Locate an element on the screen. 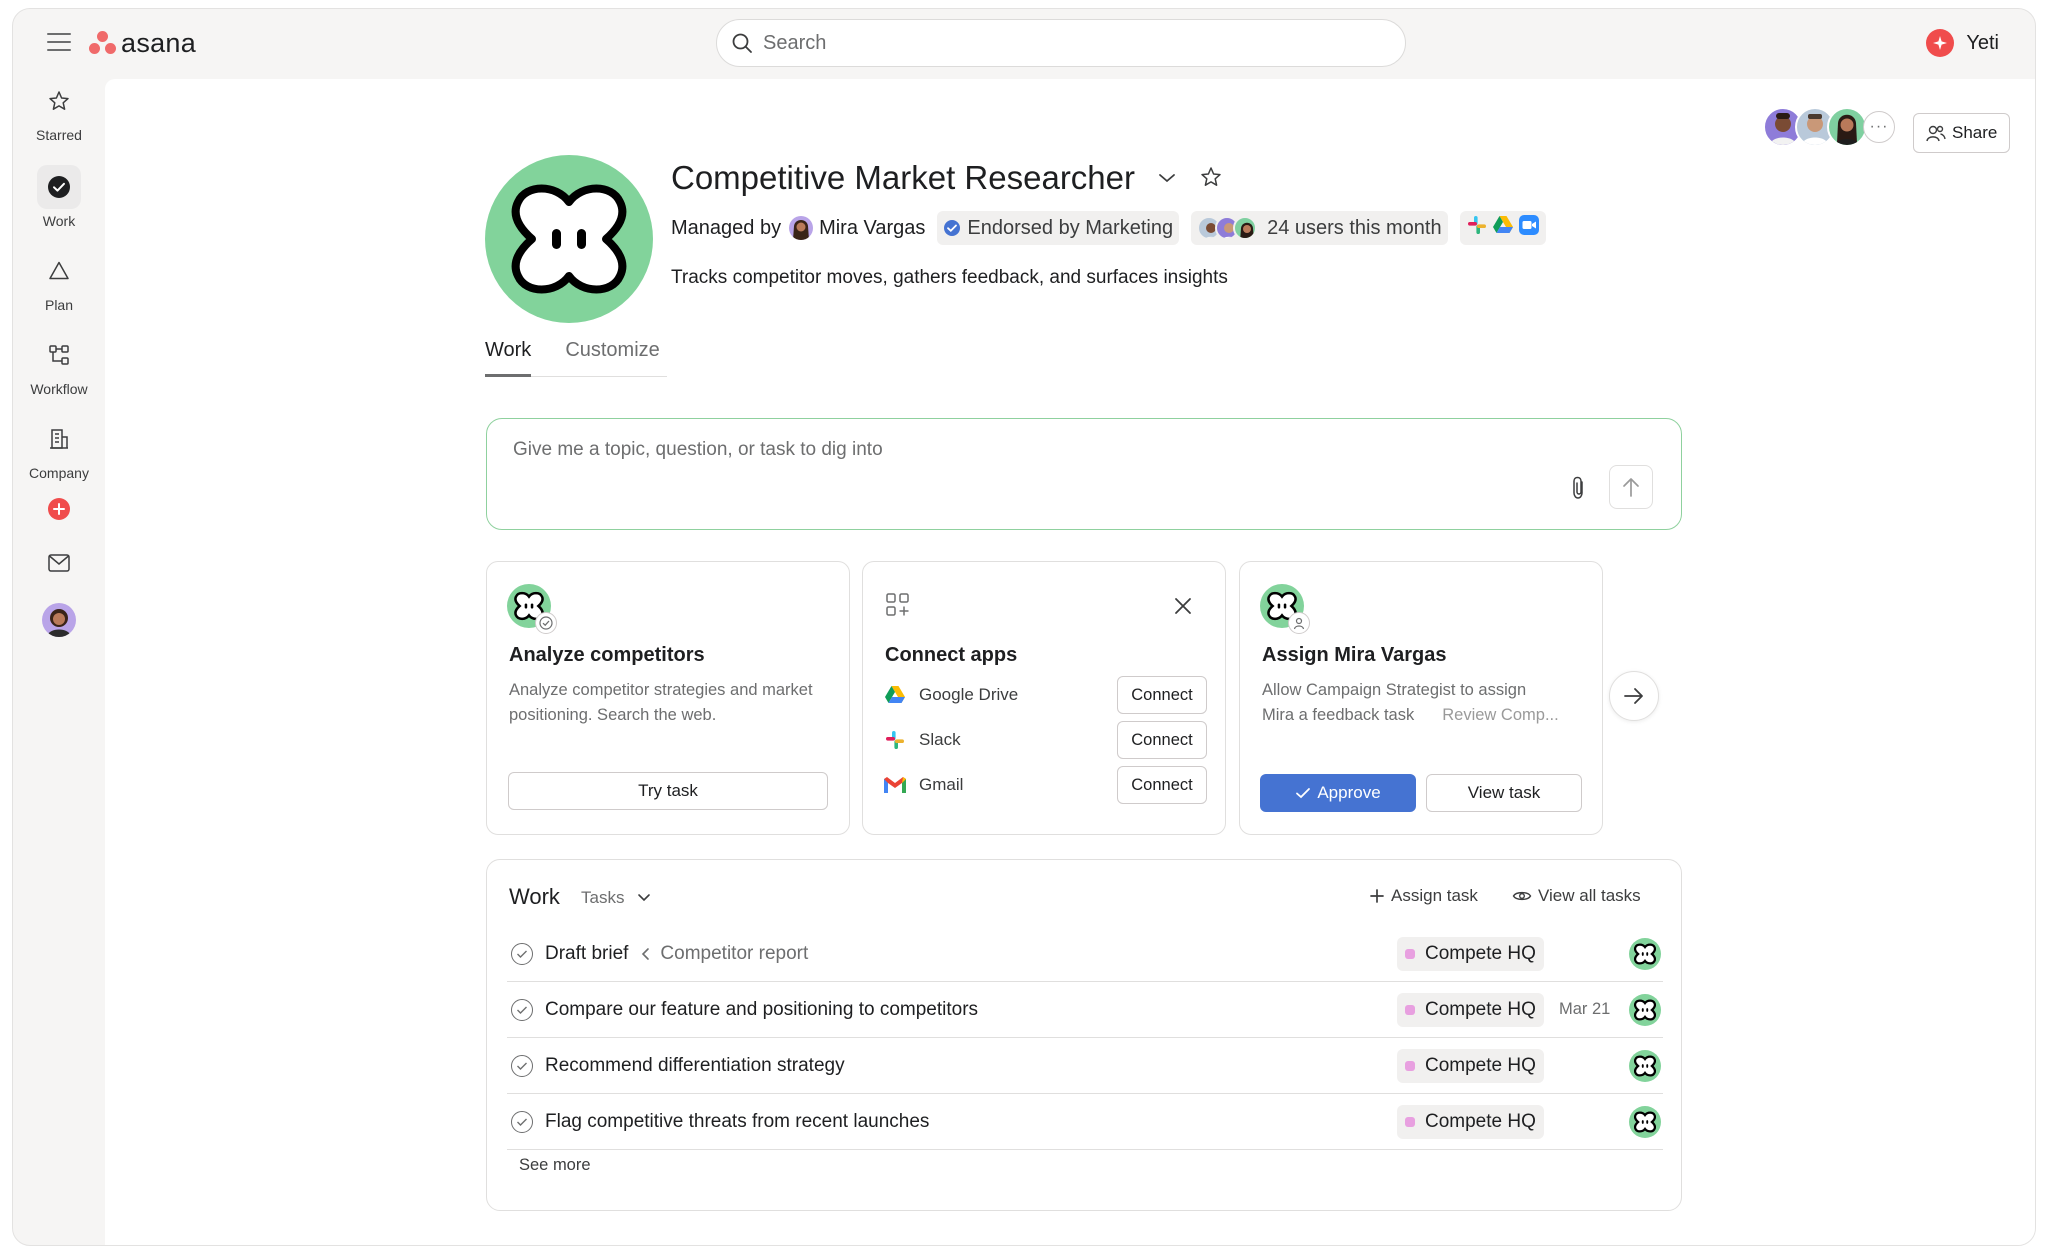 This screenshot has height=1260, width=2048. sidebar-item-plan: Plan is located at coordinates (59, 281).